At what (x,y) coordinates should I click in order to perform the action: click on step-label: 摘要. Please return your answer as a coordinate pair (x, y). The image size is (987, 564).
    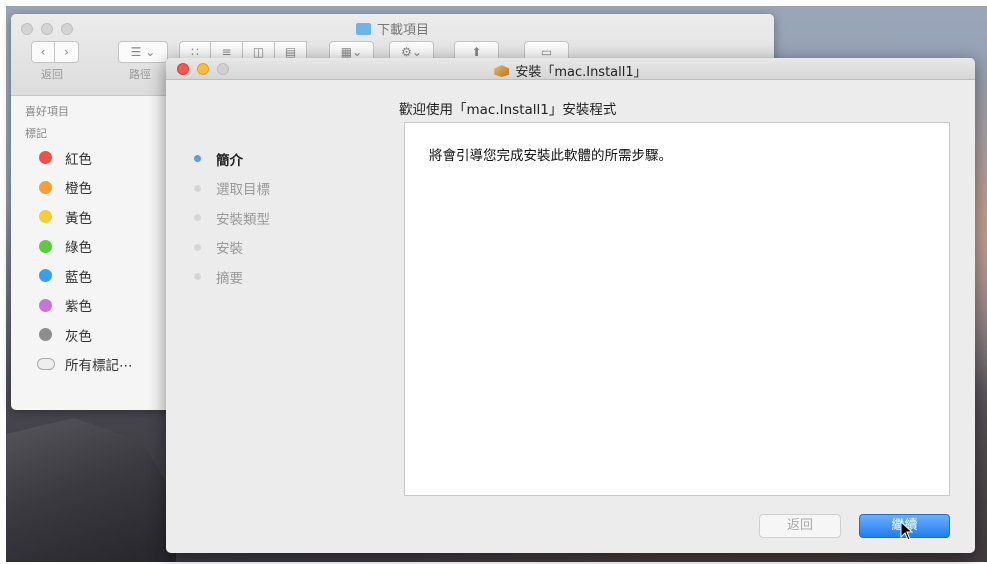
    Looking at the image, I should click on (229, 278).